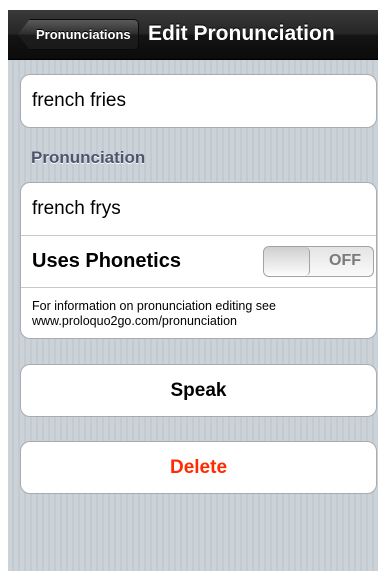  Describe the element at coordinates (76, 208) in the screenshot. I see `pronunciation-field-value: french frys` at that location.